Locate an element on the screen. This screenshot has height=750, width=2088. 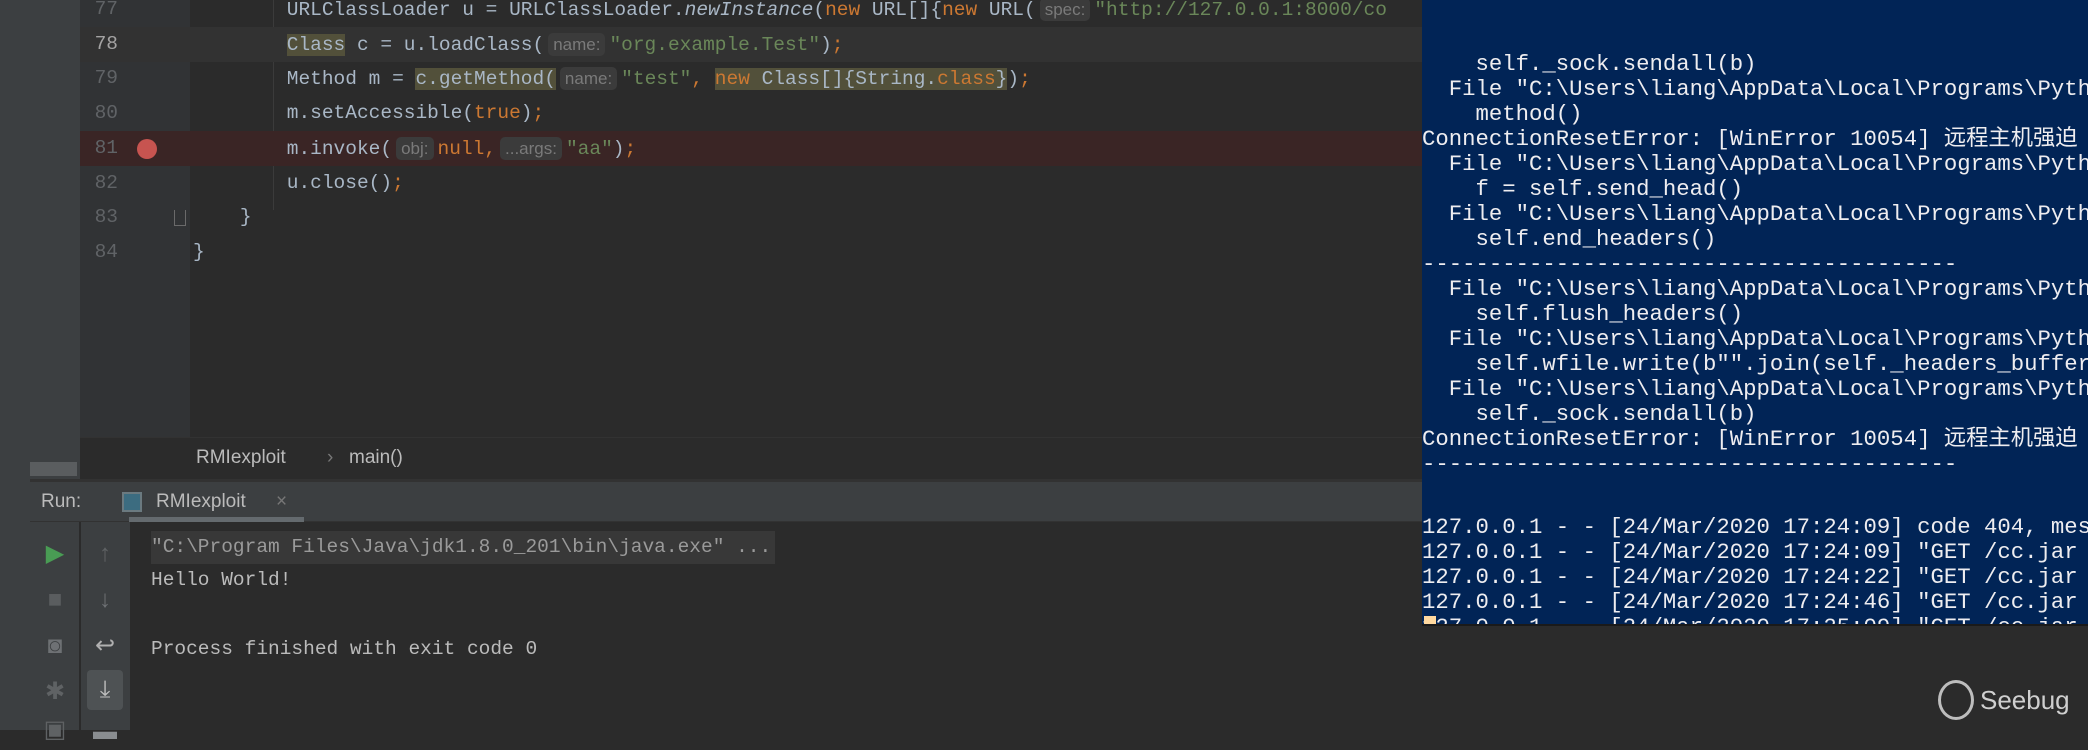
fold-marker-icon is located at coordinates (180, 218).